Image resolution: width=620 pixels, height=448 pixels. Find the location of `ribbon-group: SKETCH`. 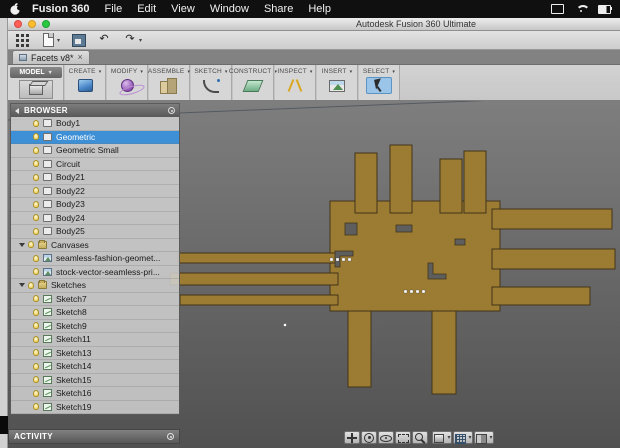

ribbon-group: SKETCH is located at coordinates (211, 82).